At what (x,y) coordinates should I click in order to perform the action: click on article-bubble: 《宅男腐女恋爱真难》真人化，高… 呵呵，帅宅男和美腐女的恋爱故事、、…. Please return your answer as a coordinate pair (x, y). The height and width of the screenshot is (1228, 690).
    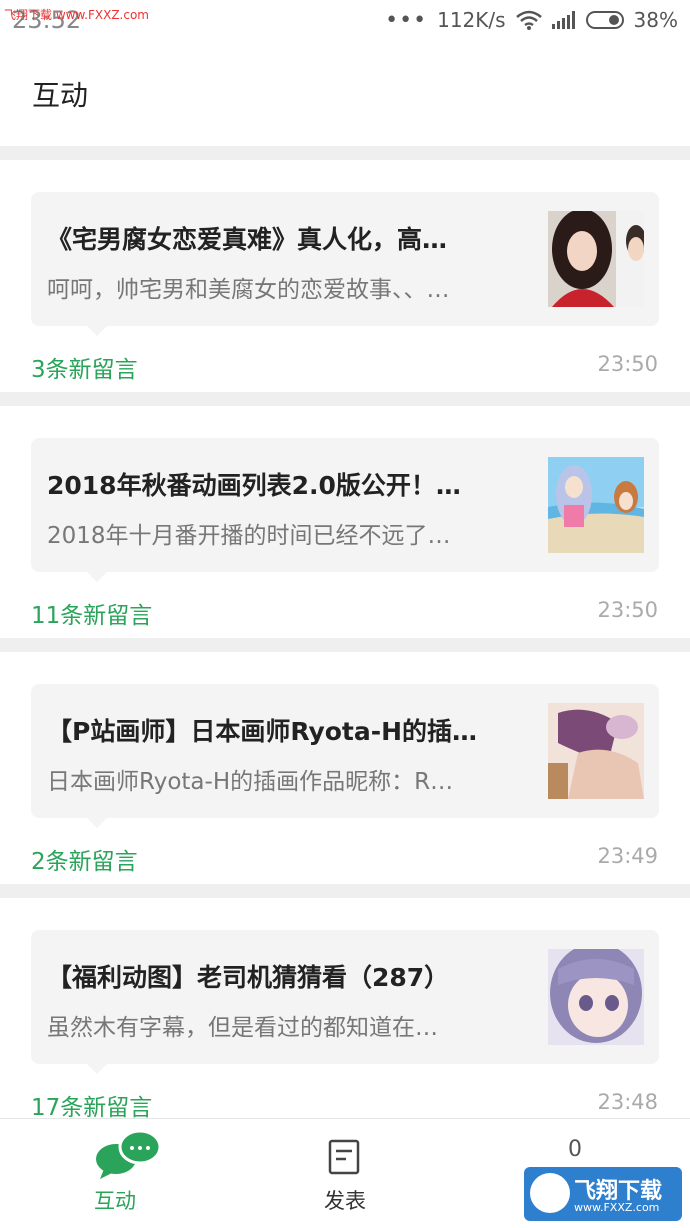
    Looking at the image, I should click on (345, 264).